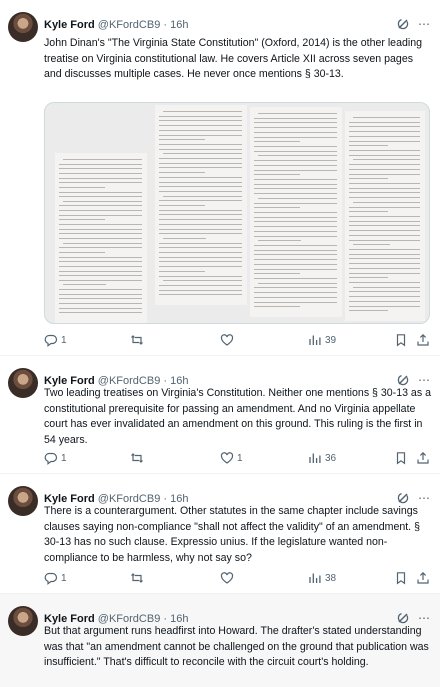  What do you see at coordinates (315, 340) in the screenshot?
I see `views-icon` at bounding box center [315, 340].